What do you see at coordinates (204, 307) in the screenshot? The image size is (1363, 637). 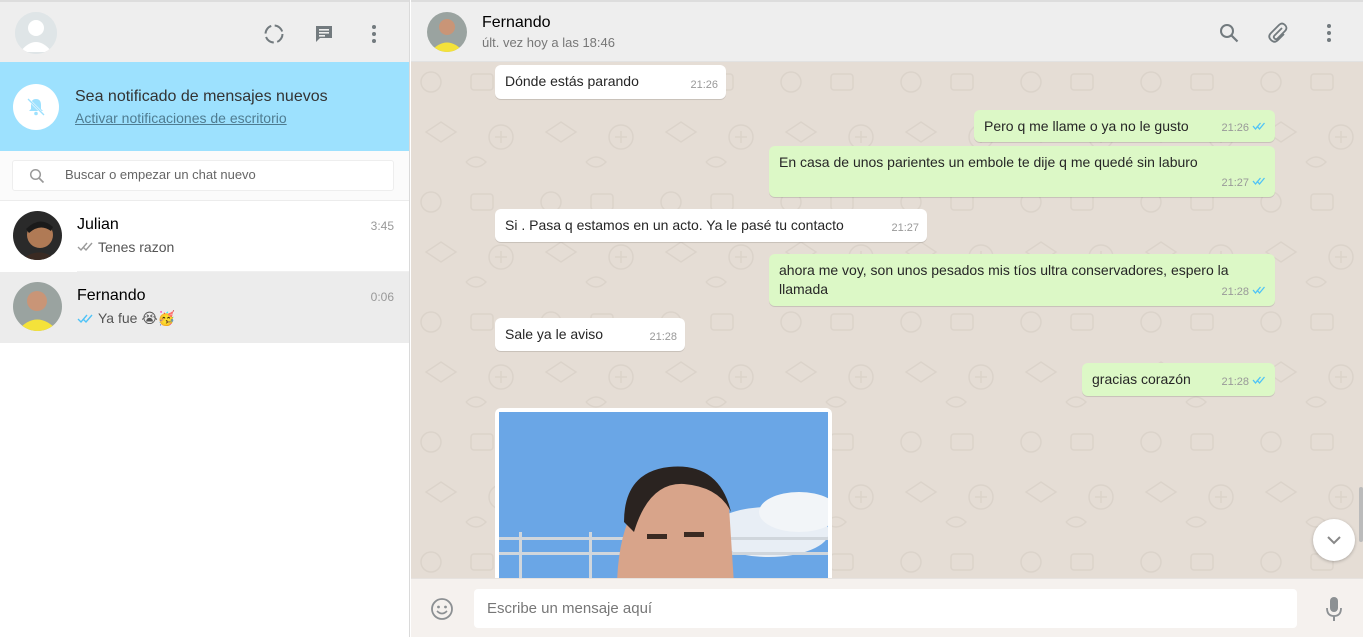 I see `chat-item-fernando: Fernando 0:06 Ya fue 😭🥳` at bounding box center [204, 307].